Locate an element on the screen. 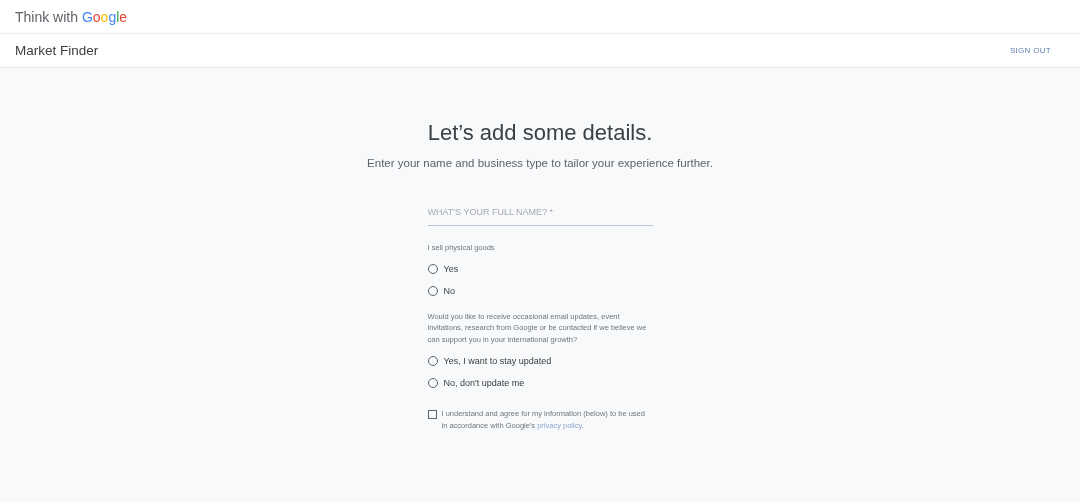 This screenshot has height=502, width=1080. radio-option: No is located at coordinates (441, 291).